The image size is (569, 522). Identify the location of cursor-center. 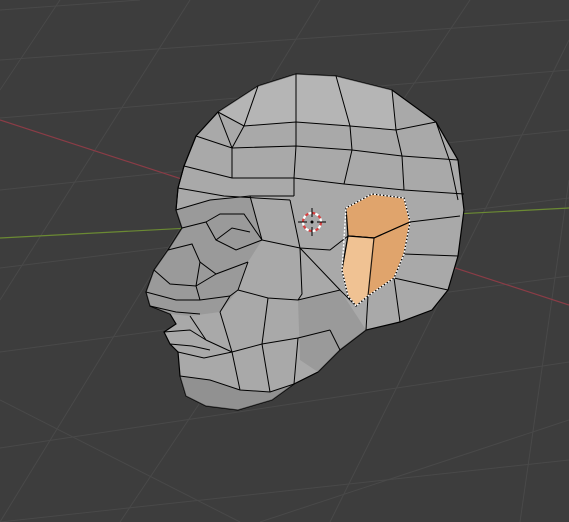
(312, 222).